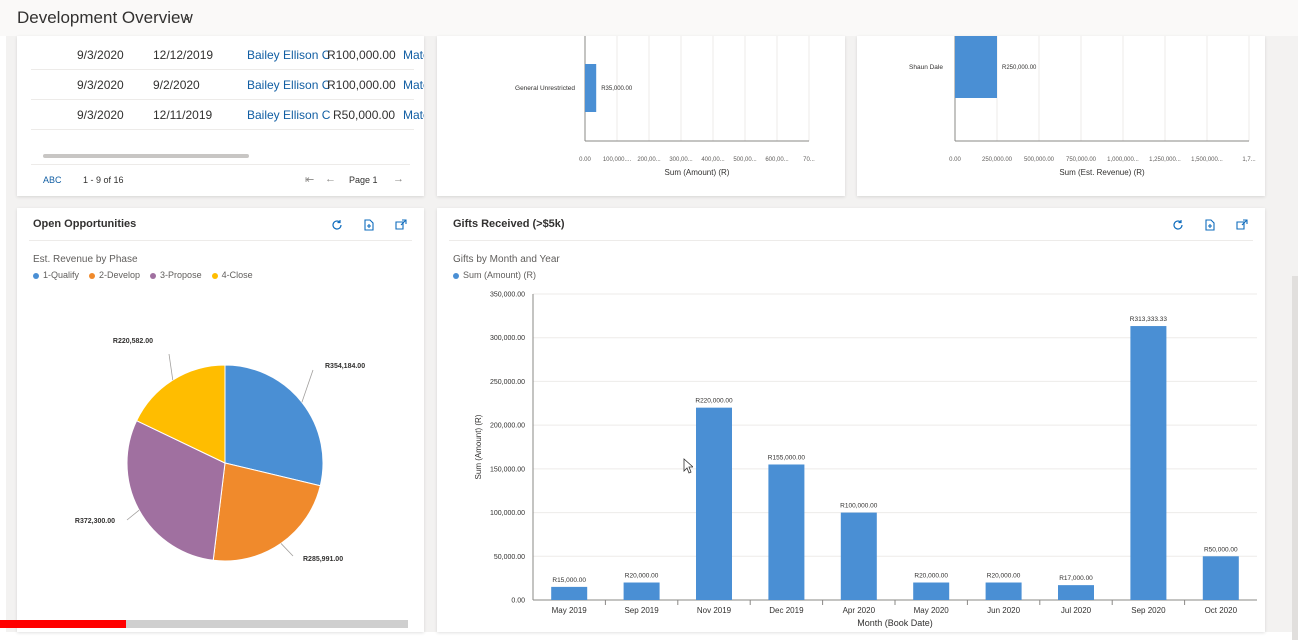  I want to click on tick-label: 750,000.00, so click(1081, 160).